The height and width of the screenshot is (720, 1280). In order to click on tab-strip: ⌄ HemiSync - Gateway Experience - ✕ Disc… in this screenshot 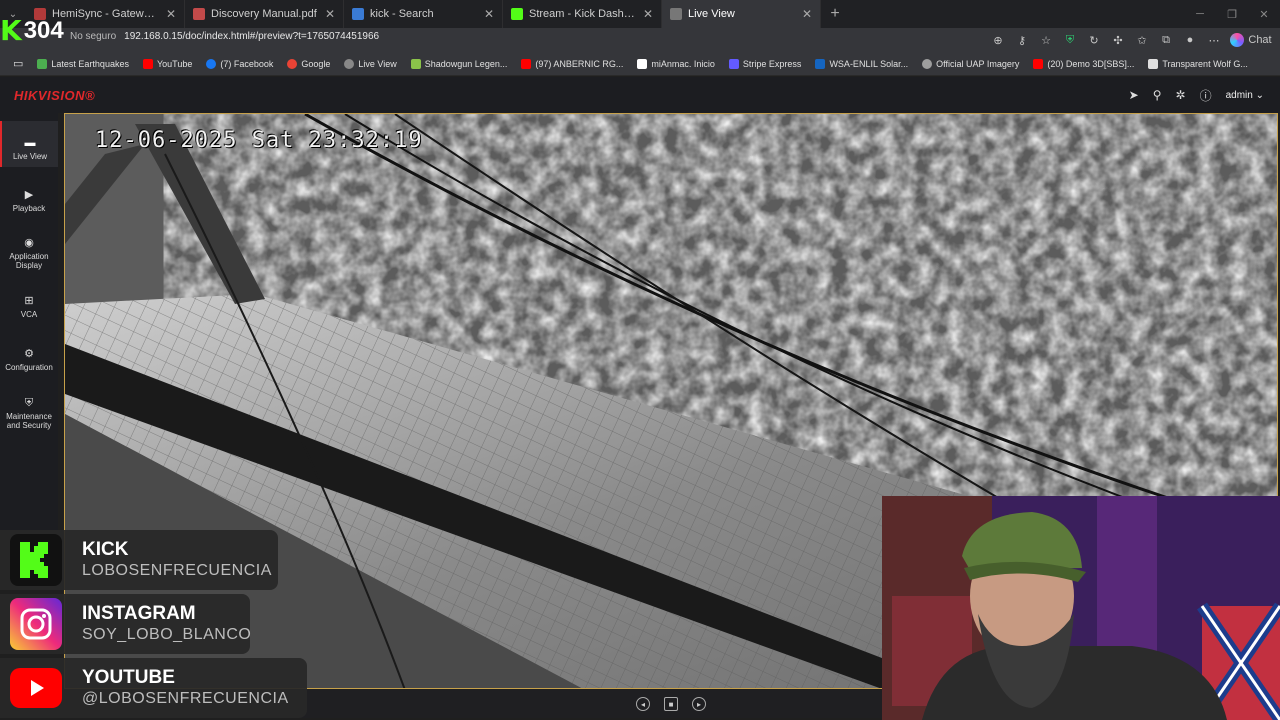, I will do `click(640, 14)`.